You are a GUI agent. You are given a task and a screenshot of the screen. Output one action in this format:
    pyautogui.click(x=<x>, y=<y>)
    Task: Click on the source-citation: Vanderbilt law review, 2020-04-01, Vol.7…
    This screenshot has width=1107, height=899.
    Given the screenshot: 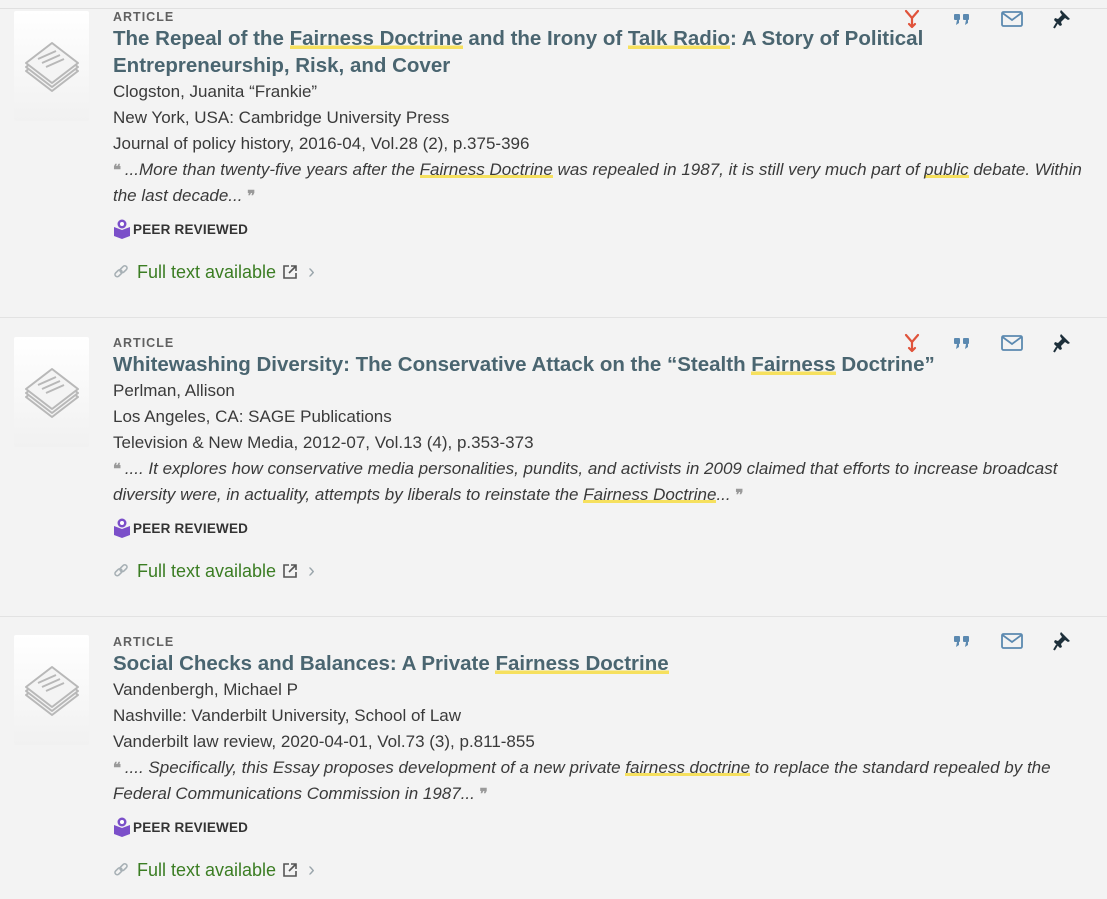 What is the action you would take?
    pyautogui.click(x=324, y=741)
    